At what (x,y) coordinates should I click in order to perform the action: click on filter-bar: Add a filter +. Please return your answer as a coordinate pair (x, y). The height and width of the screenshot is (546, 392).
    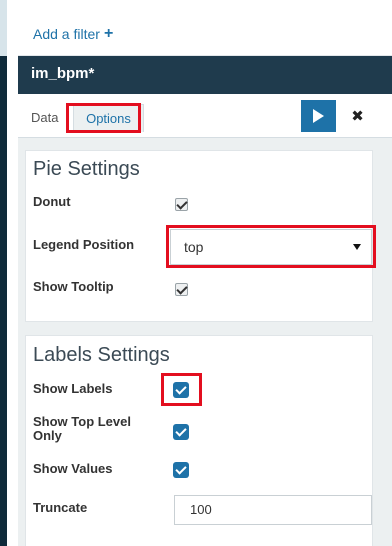
    Looking at the image, I should click on (205, 28).